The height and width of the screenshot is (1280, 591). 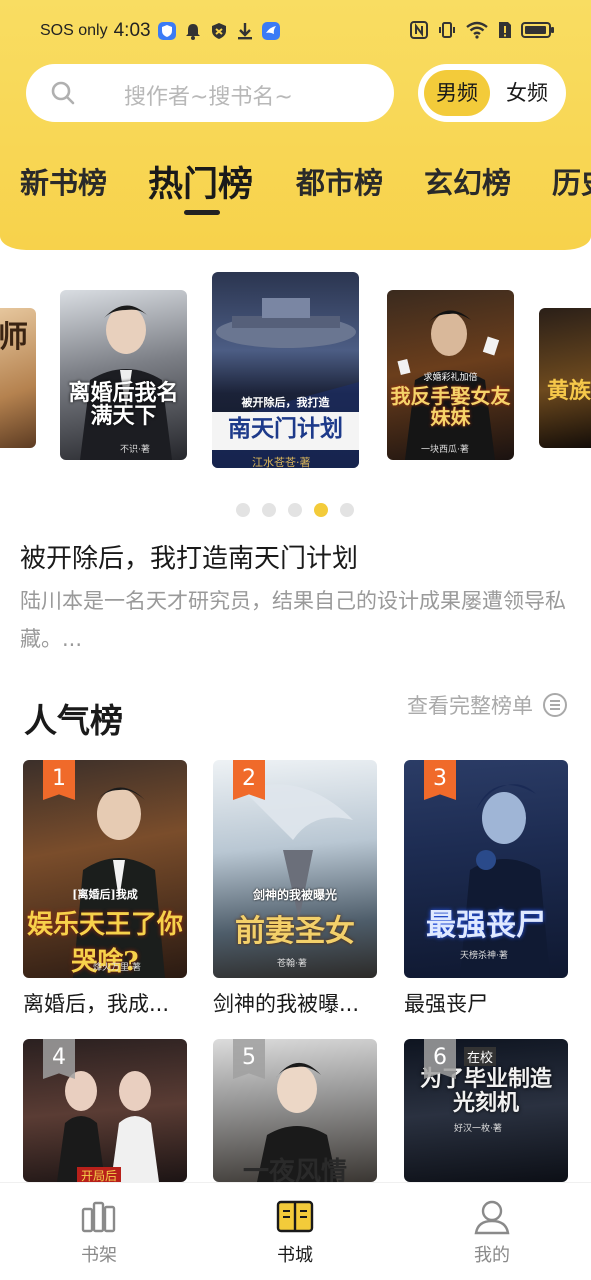 I want to click on search-icon, so click(x=63, y=93).